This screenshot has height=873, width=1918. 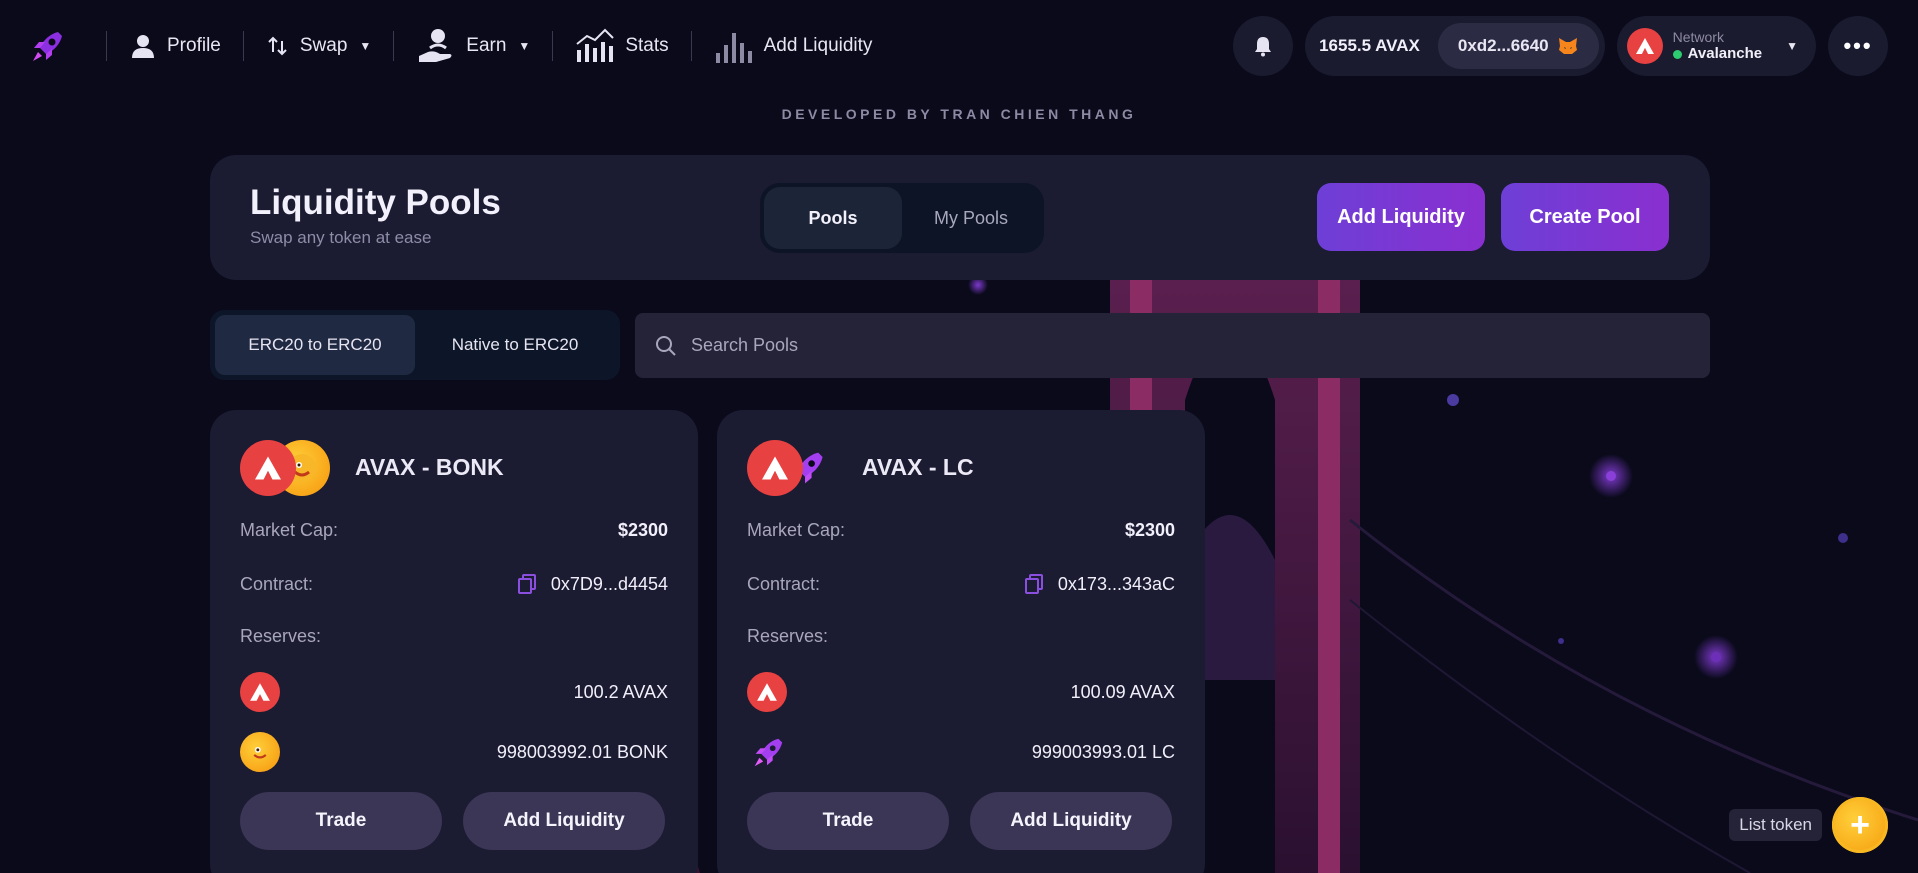 What do you see at coordinates (429, 467) in the screenshot?
I see `pool-title: AVAX - BONK` at bounding box center [429, 467].